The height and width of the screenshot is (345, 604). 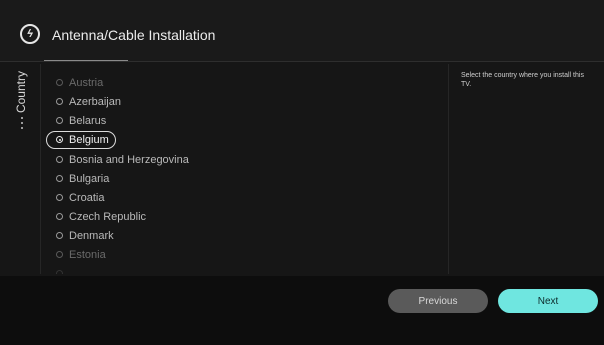 I want to click on list-item-label: Estonia, so click(x=87, y=255).